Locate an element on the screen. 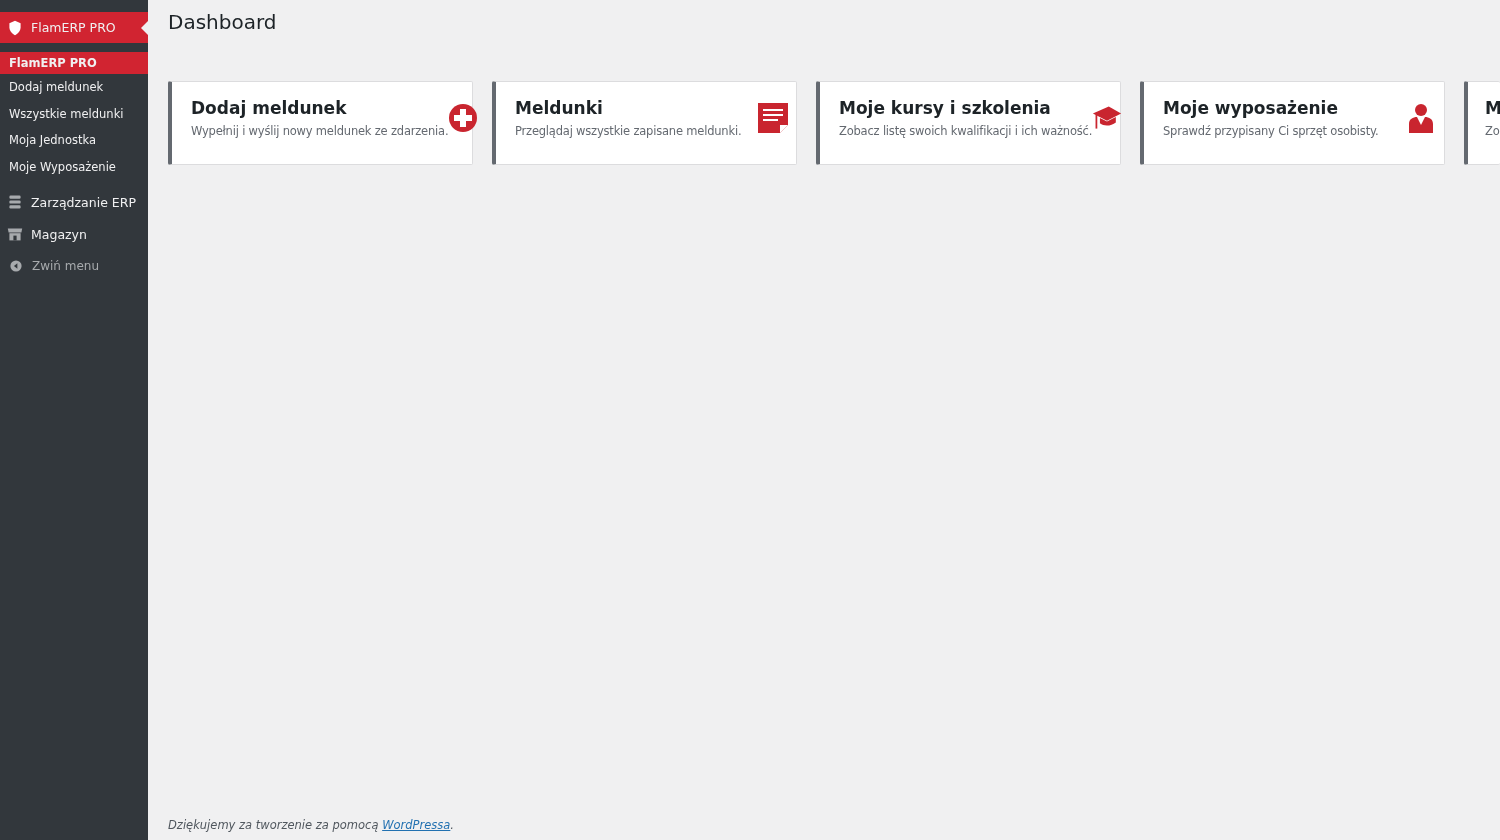 The image size is (1500, 840). card-description: Zobacz listę swoich kwalifikacji i ich ważność. is located at coordinates (966, 131).